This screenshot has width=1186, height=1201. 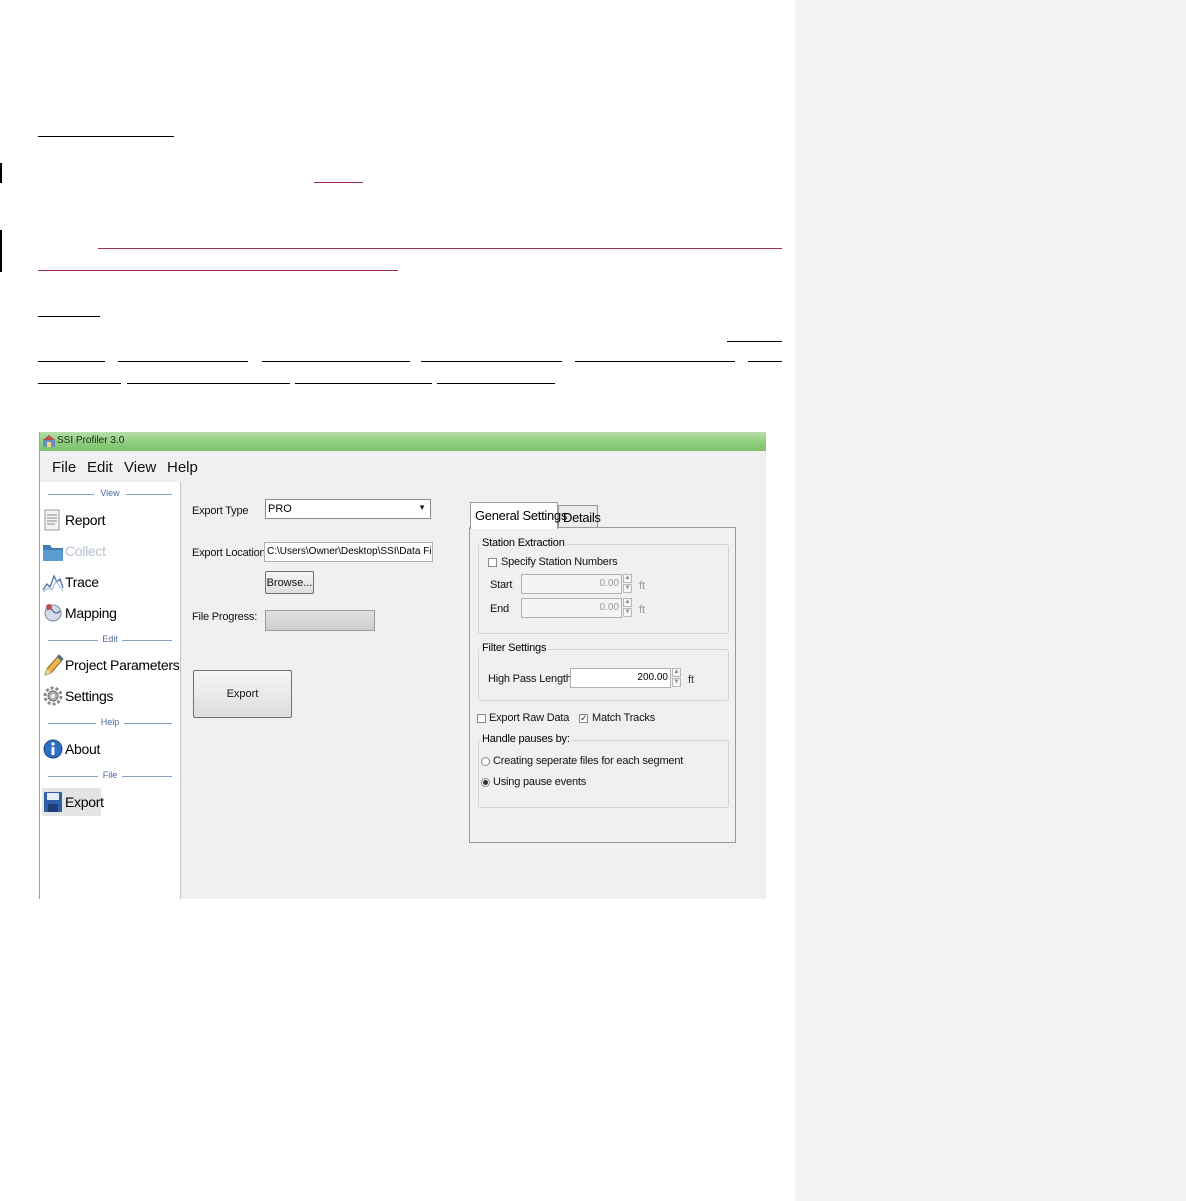 What do you see at coordinates (620, 678) in the screenshot?
I see `high-pass-input: 200.00` at bounding box center [620, 678].